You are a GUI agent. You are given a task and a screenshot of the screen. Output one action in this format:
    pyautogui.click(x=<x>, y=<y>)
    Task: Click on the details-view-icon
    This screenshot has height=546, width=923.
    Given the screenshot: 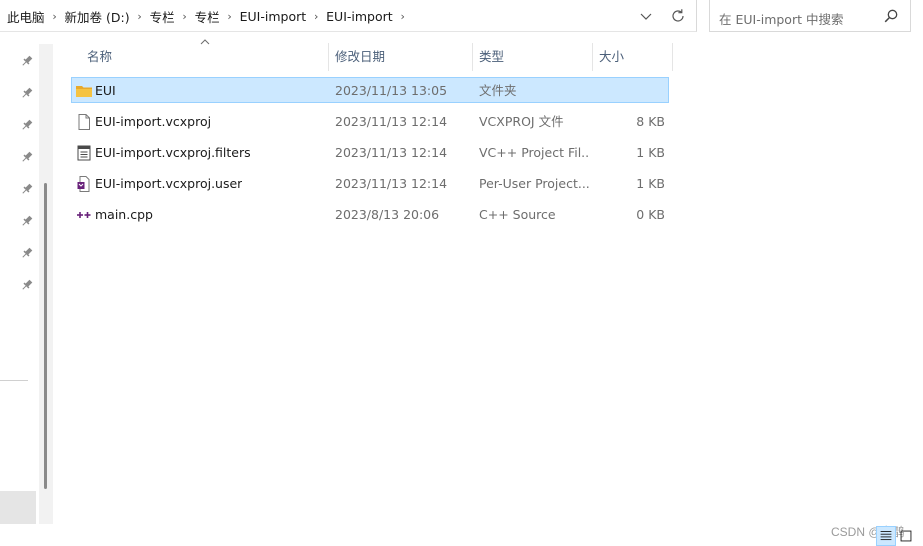 What is the action you would take?
    pyautogui.click(x=886, y=536)
    